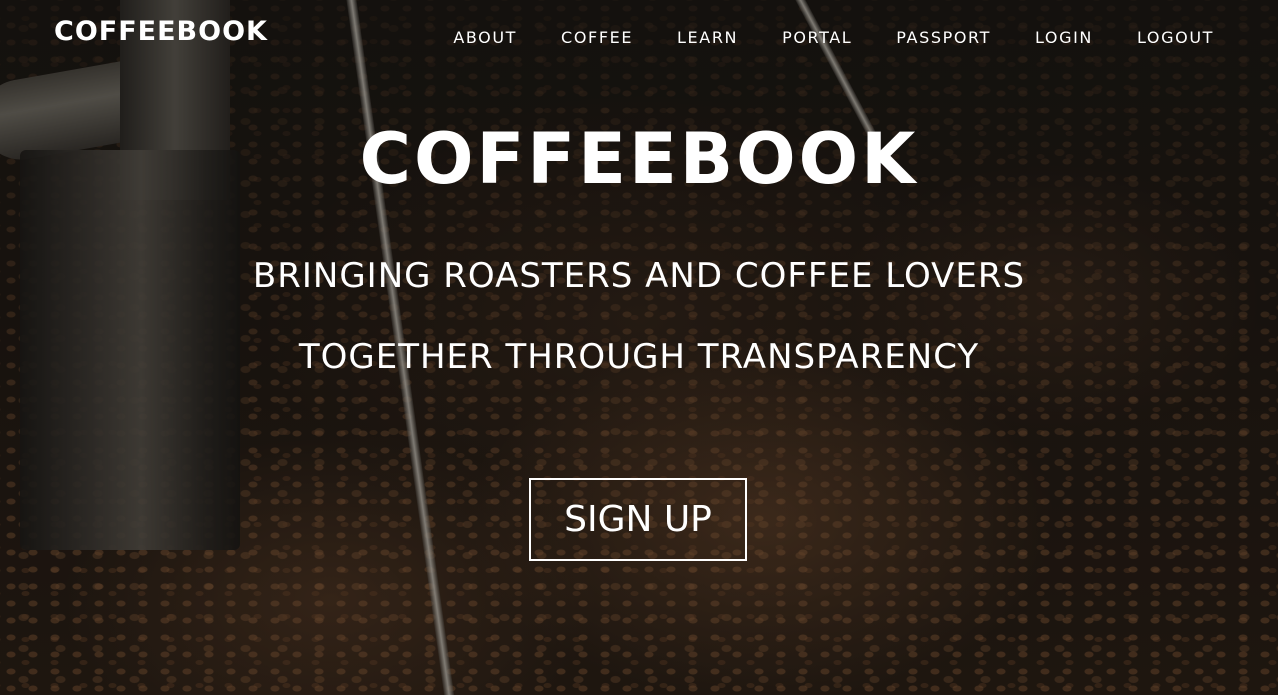  What do you see at coordinates (943, 37) in the screenshot?
I see `nav-item-passport: PASSPORT` at bounding box center [943, 37].